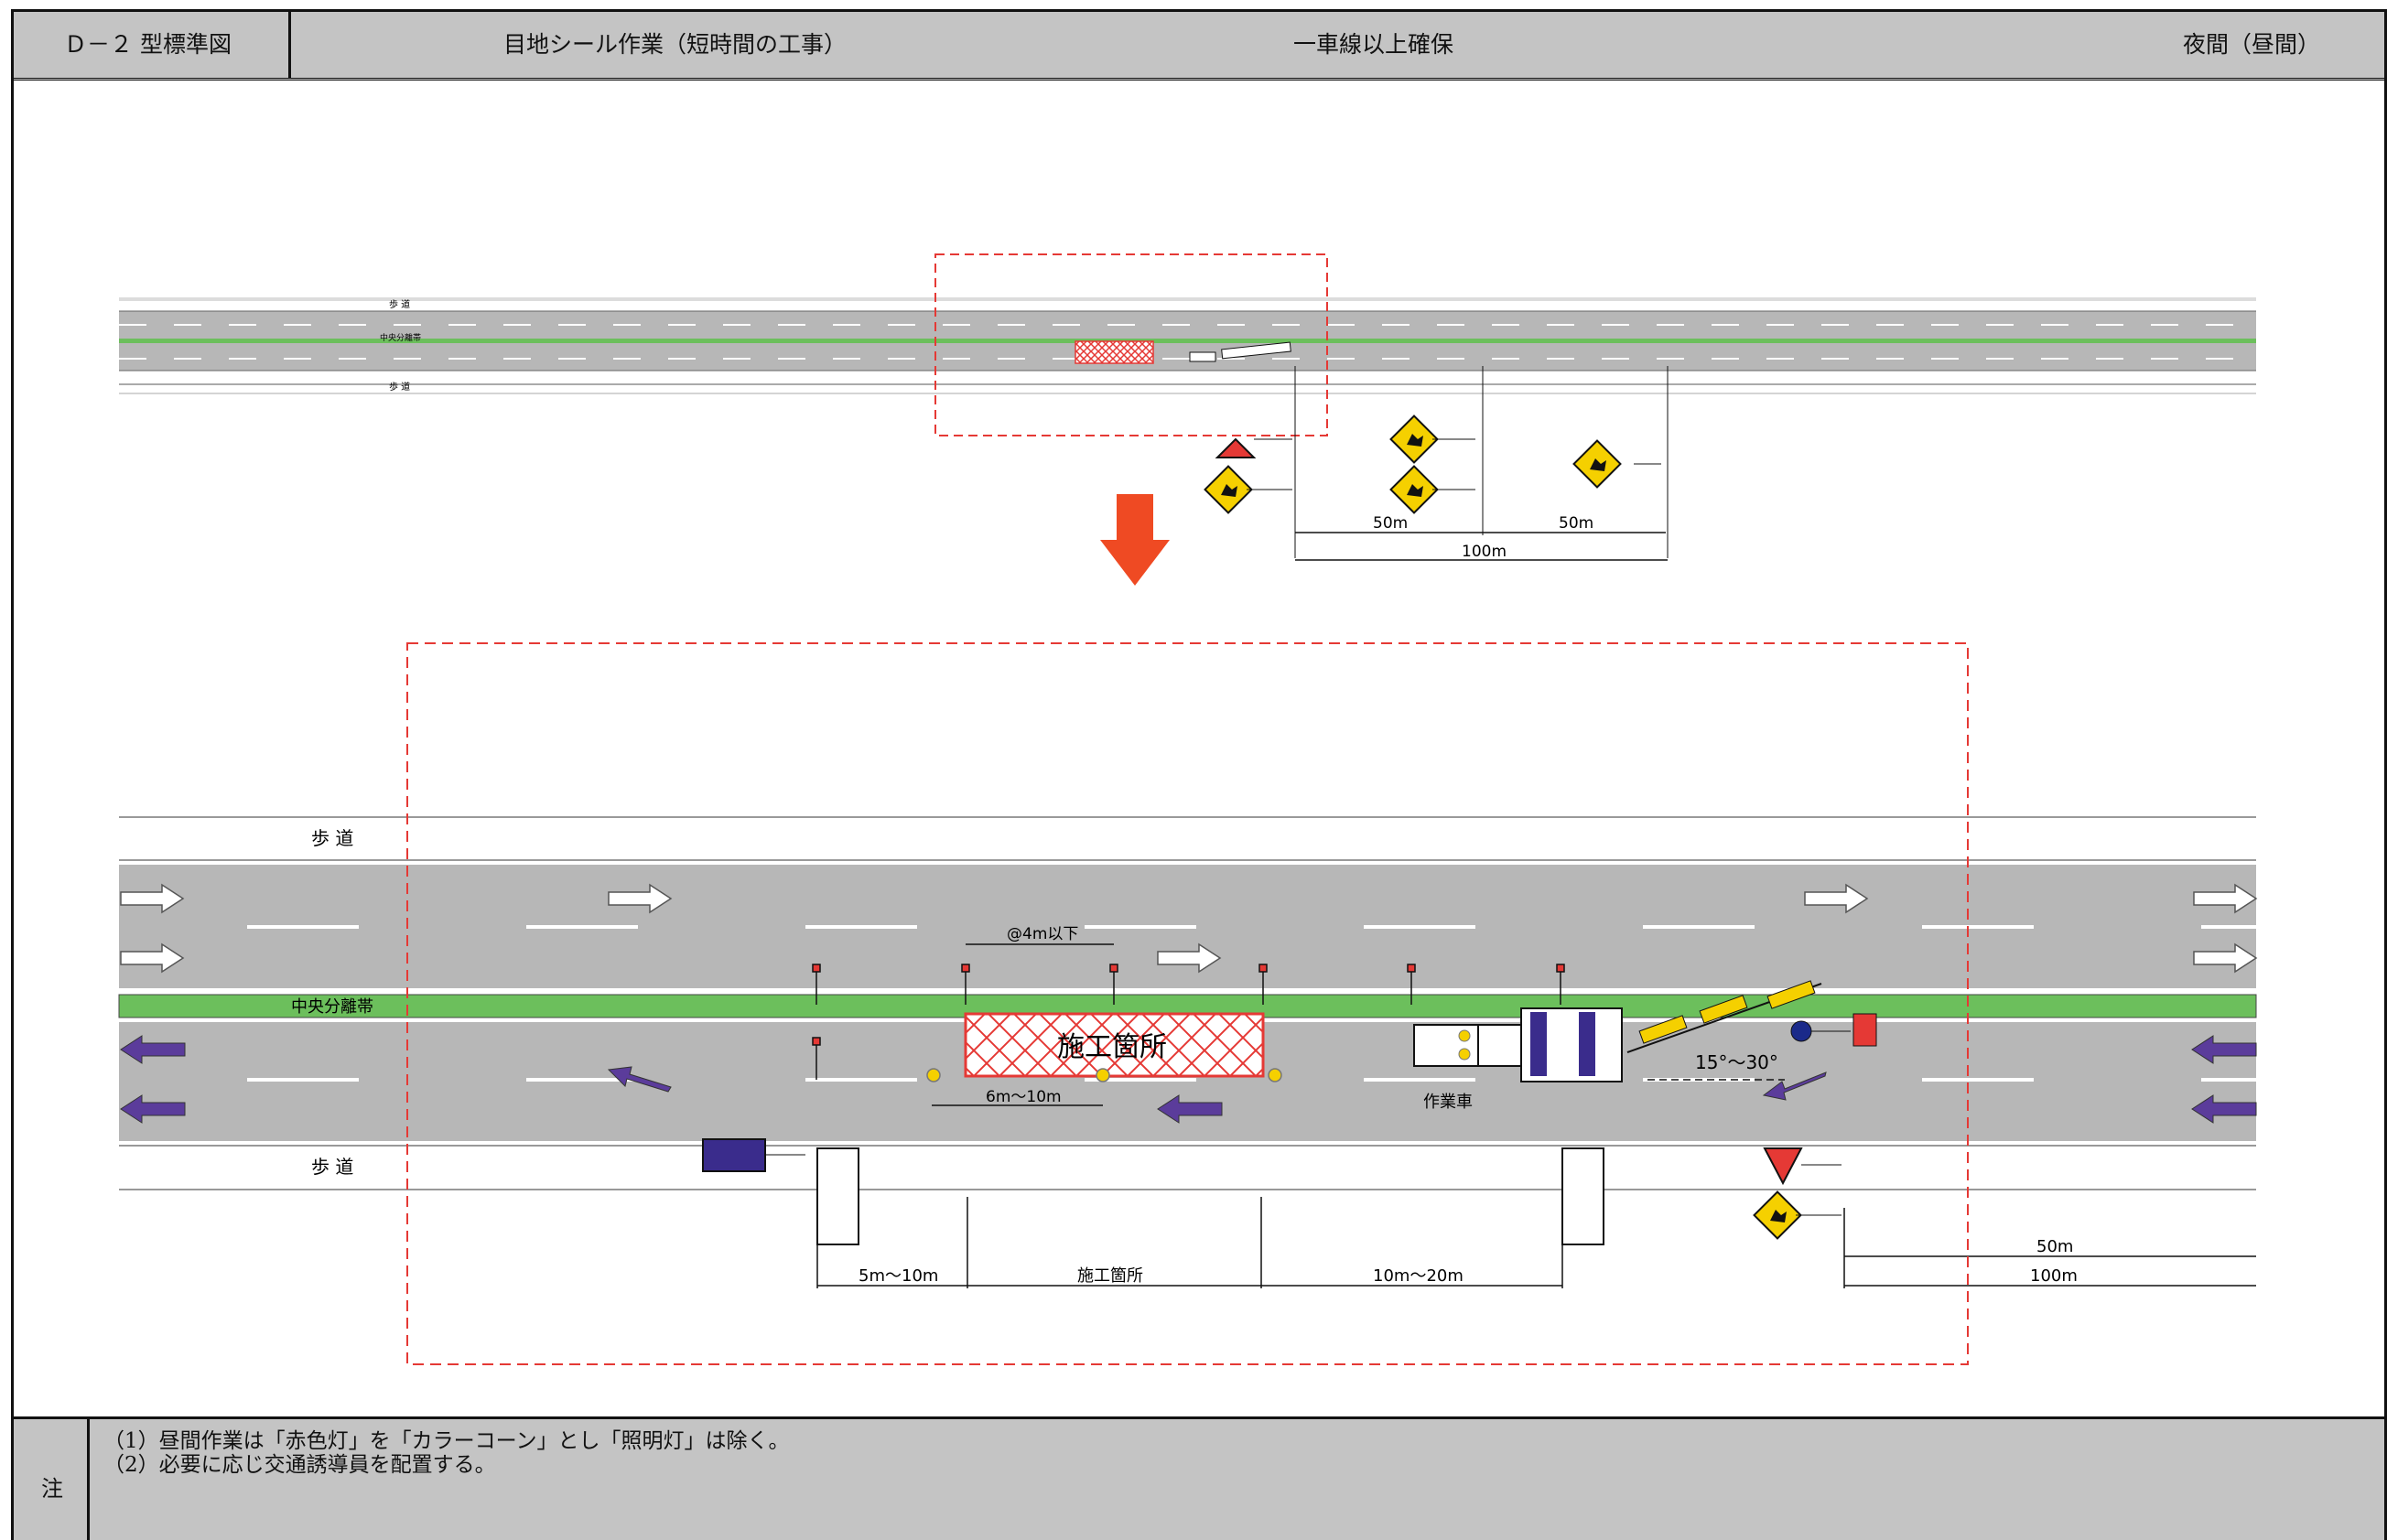 The height and width of the screenshot is (1540, 2387). I want to click on top-dim-50a: 50m, so click(1390, 523).